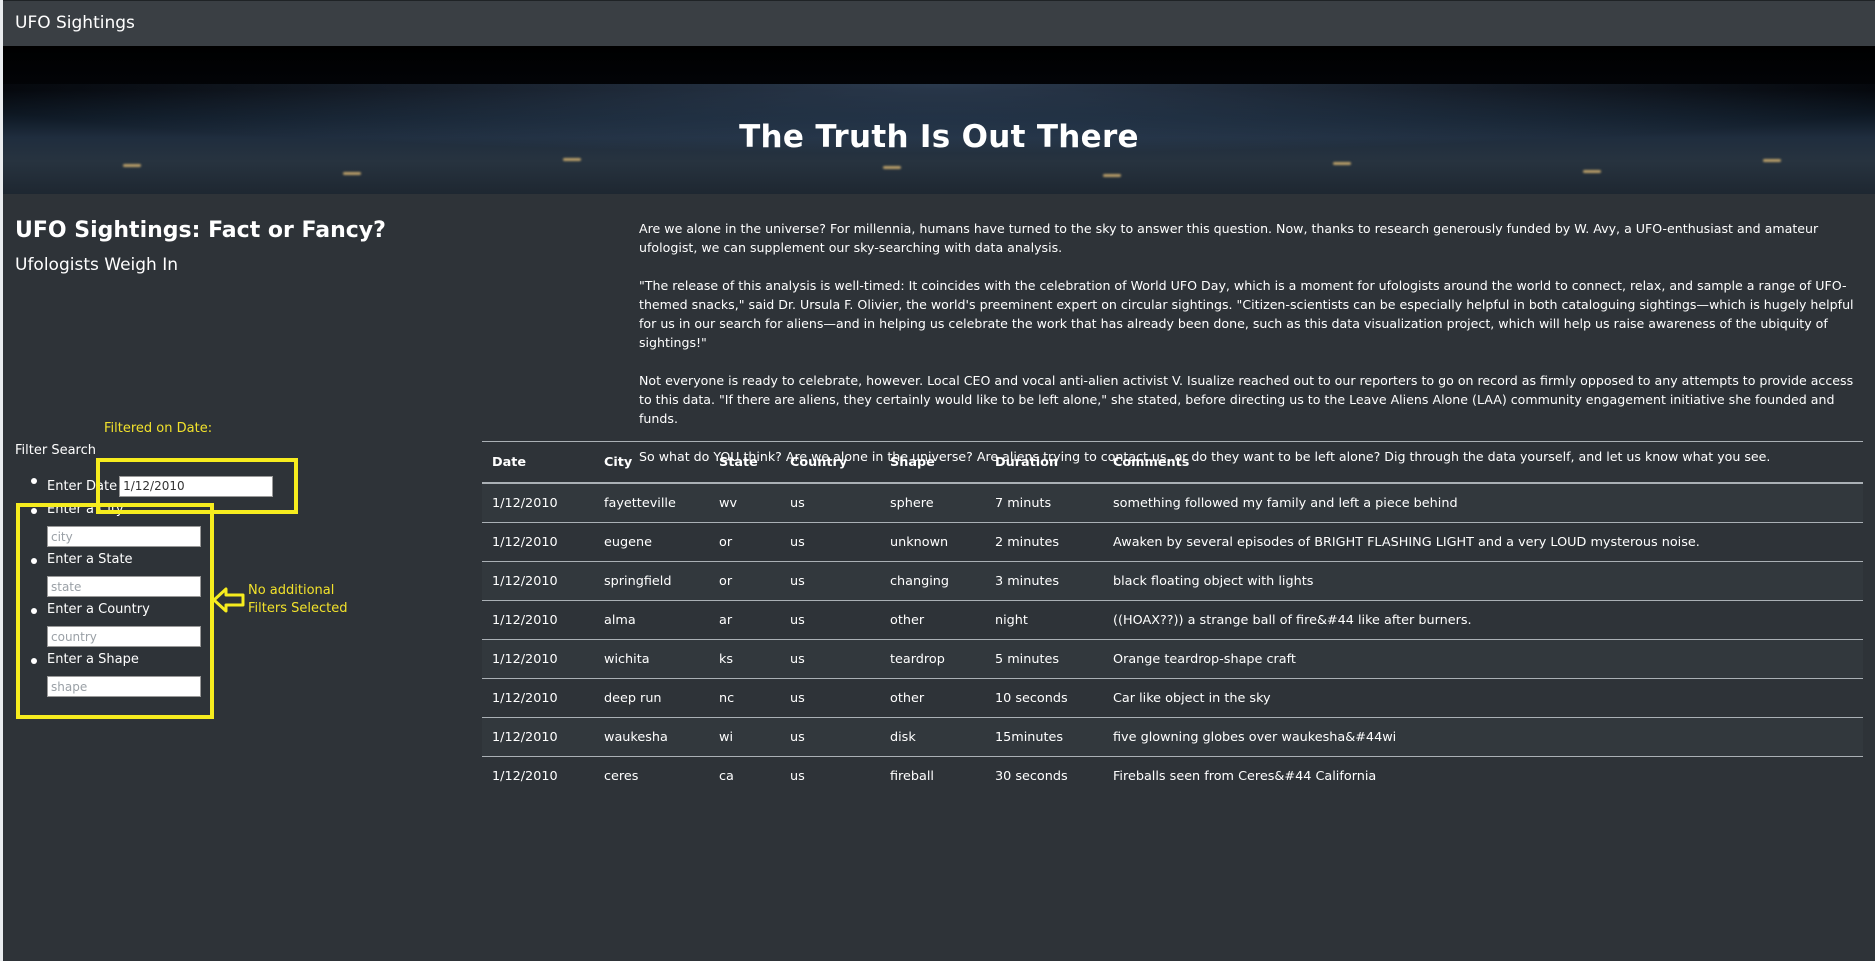 This screenshot has height=961, width=1875. I want to click on cell-shape: teardrop, so click(932, 659).